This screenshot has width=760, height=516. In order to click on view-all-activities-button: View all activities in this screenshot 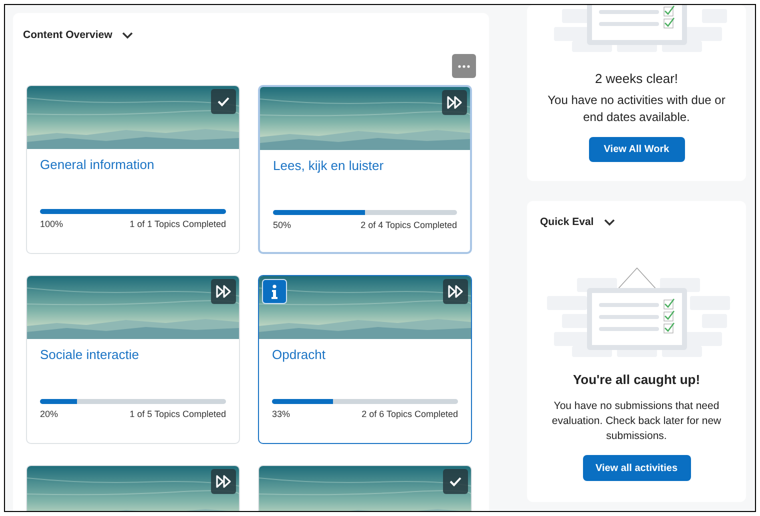, I will do `click(636, 468)`.